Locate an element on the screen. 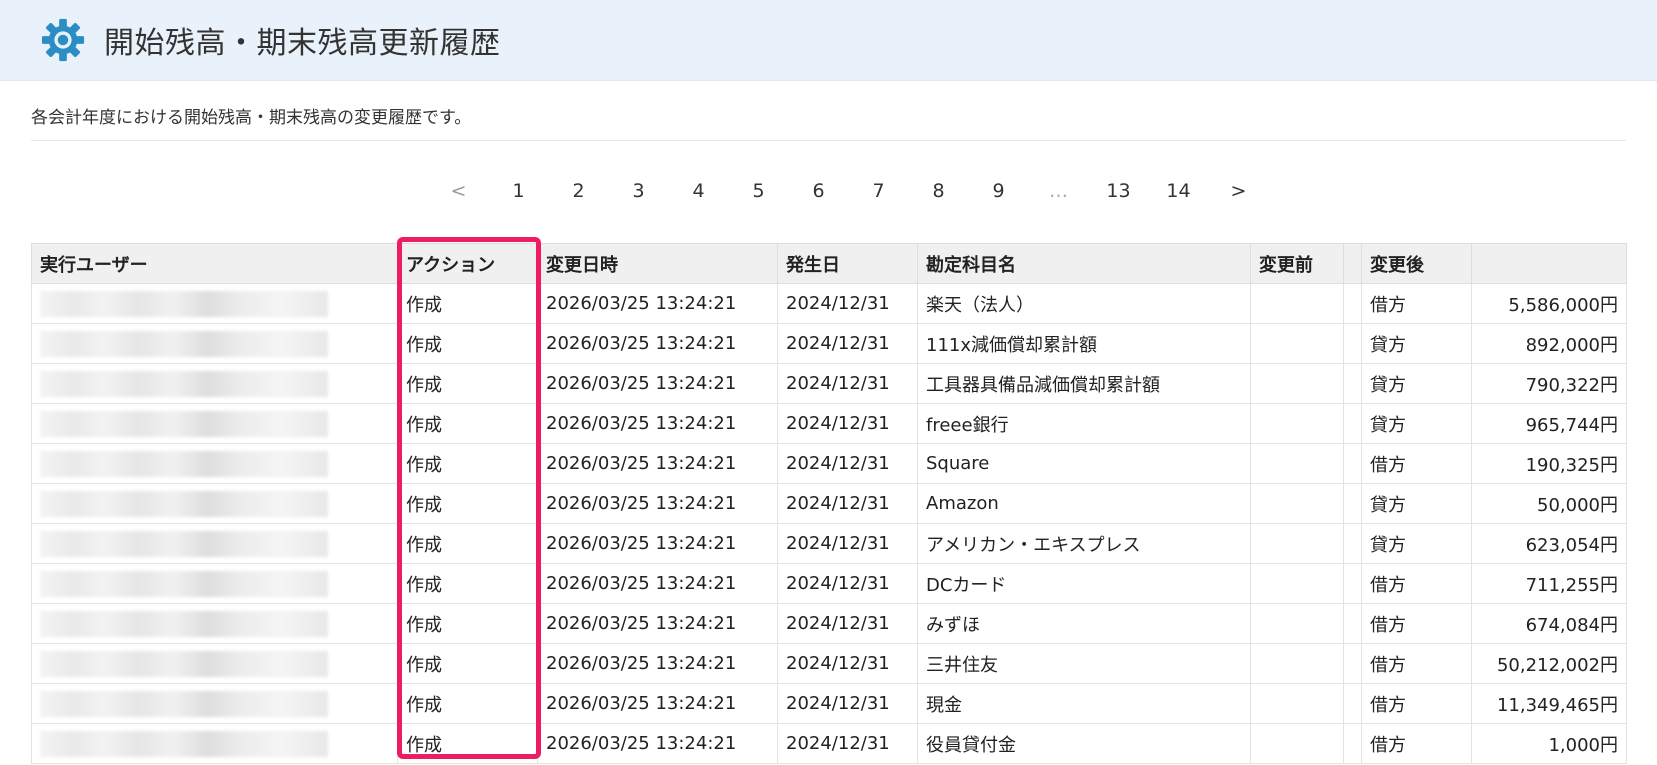  pagination-page-1: 1 is located at coordinates (519, 191).